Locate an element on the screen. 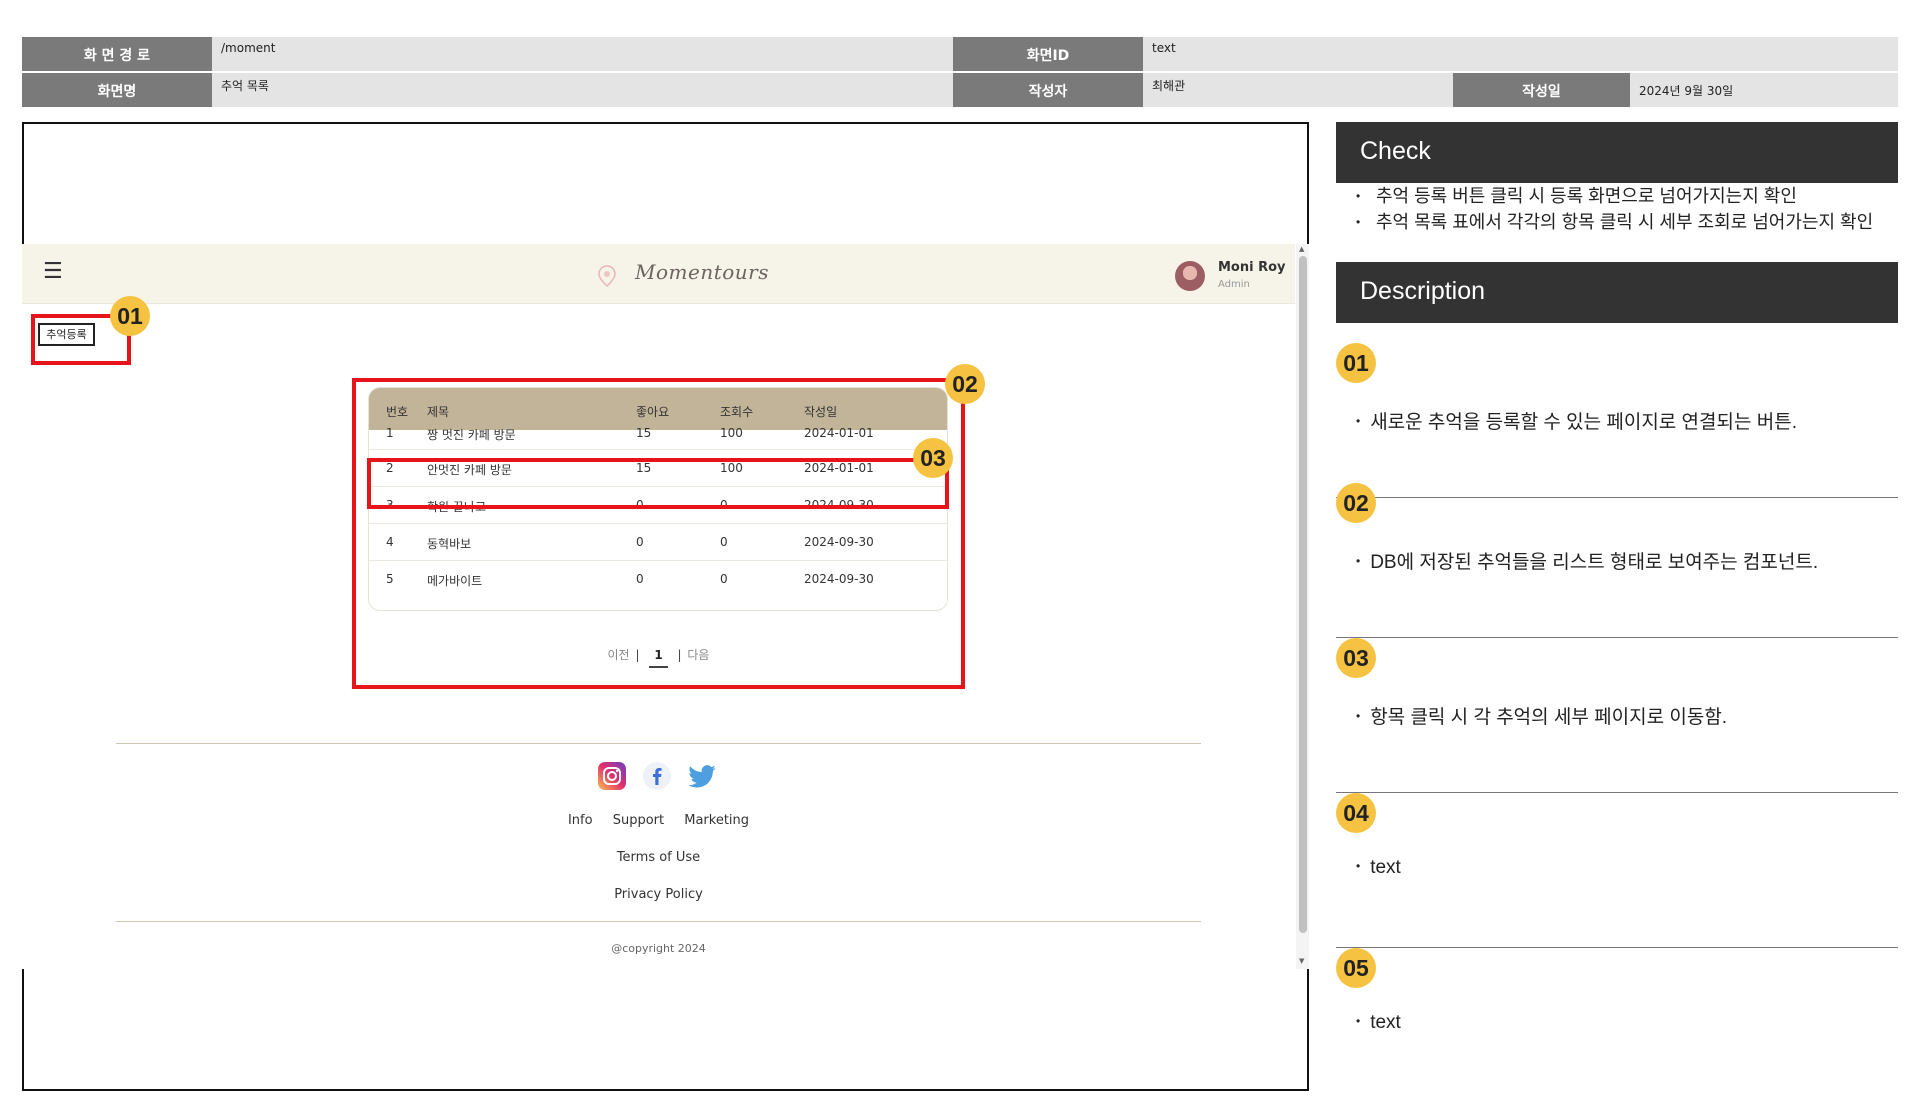  instagram-icon is located at coordinates (612, 776).